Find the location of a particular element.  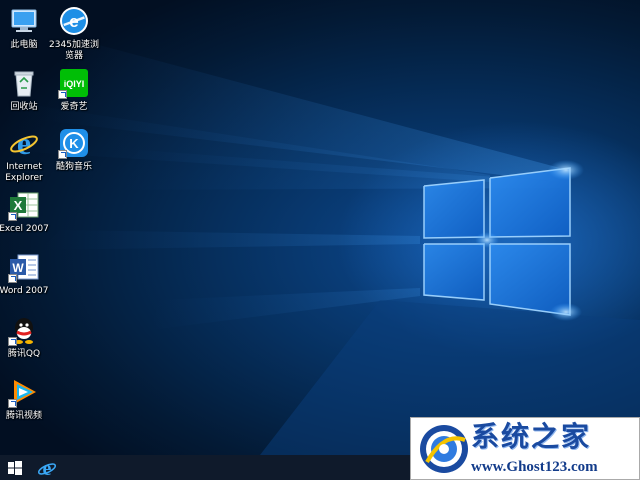

desktop-icon-internet-explorer: e Internet Explorer is located at coordinates (26, 154).